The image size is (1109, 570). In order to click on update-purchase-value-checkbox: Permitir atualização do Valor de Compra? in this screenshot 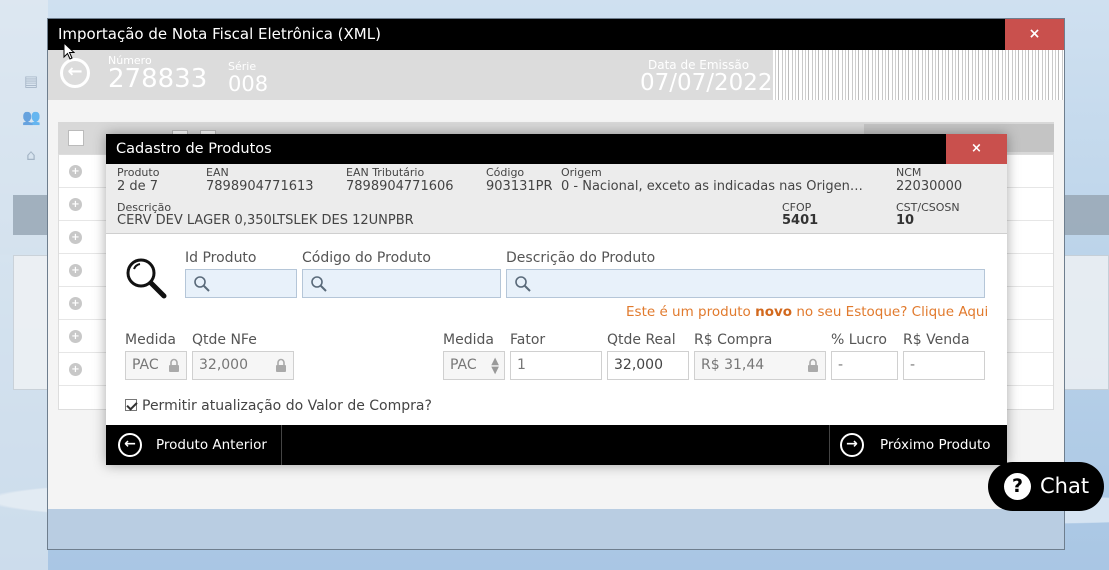, I will do `click(278, 406)`.